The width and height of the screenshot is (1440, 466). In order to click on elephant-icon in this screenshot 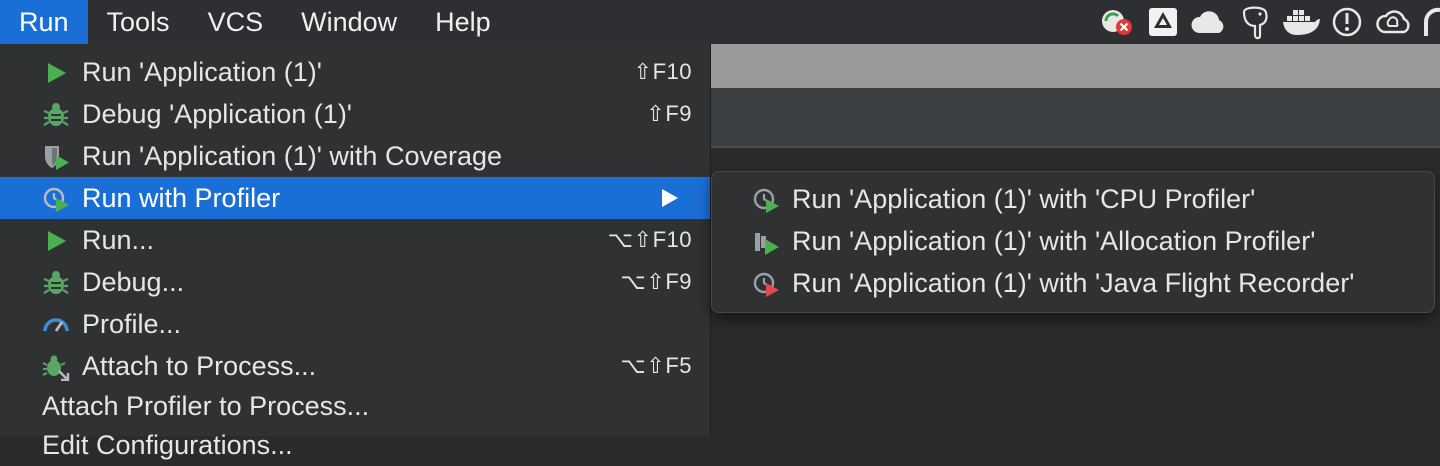, I will do `click(1255, 22)`.